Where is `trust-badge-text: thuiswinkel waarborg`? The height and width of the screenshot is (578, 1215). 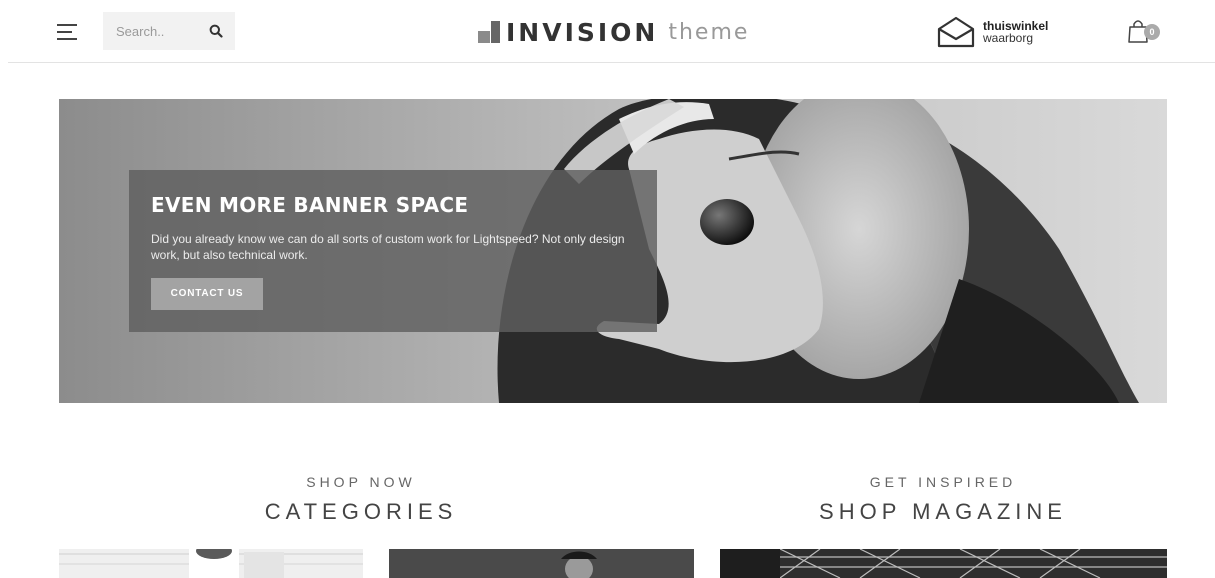
trust-badge-text: thuiswinkel waarborg is located at coordinates (1015, 32).